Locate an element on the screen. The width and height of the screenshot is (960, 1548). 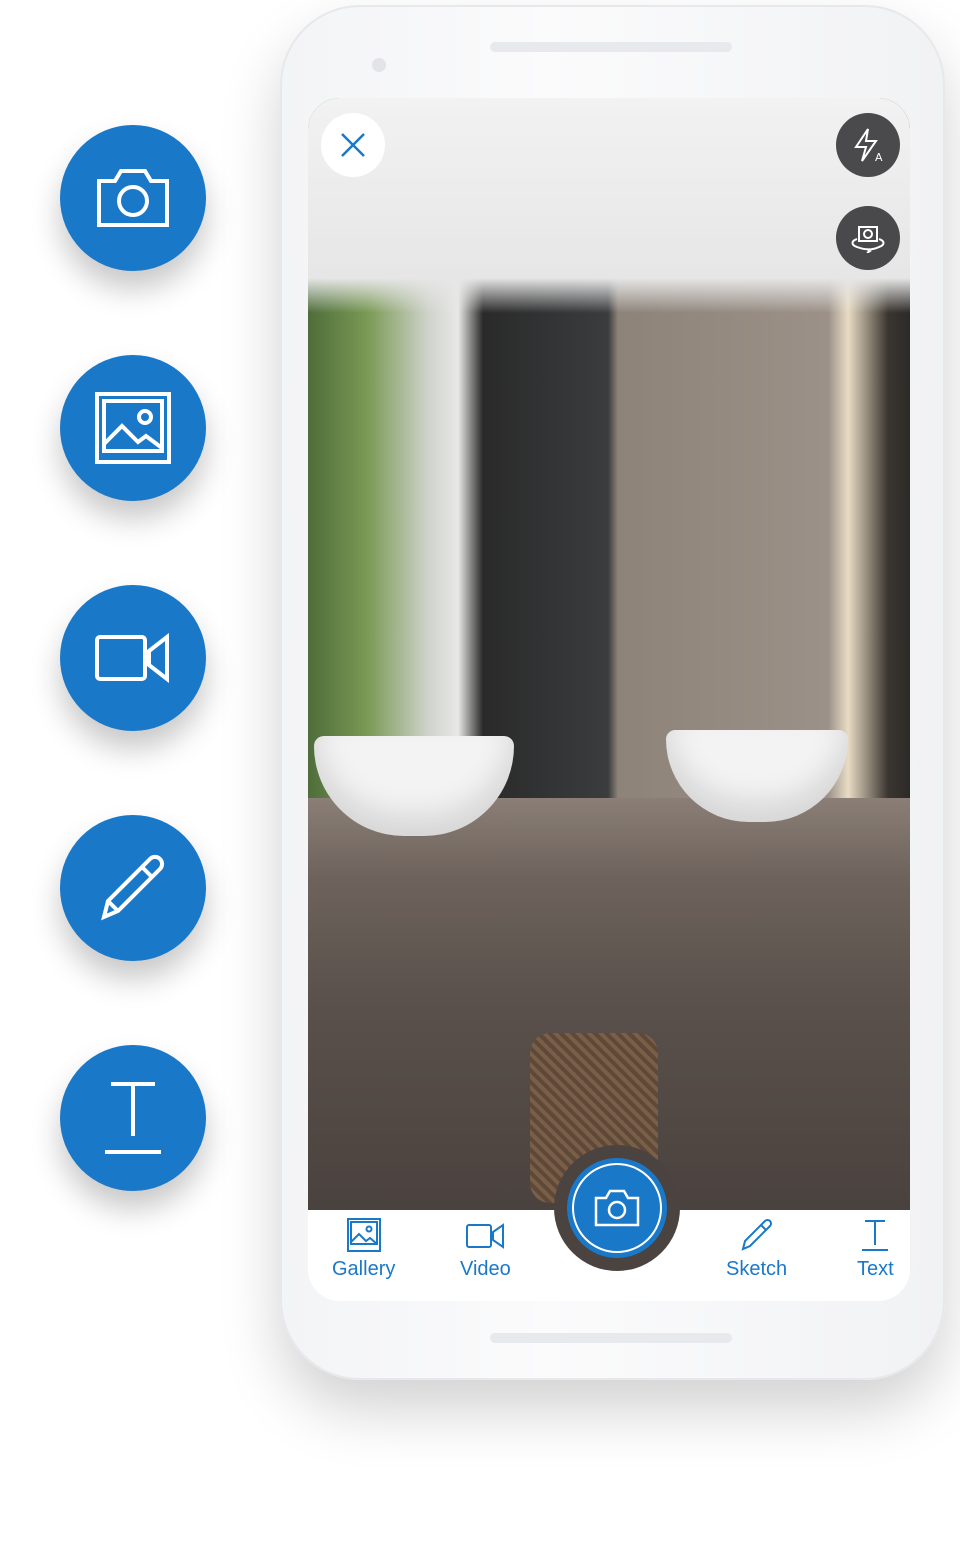
flash-toggle-button: A is located at coordinates (868, 145).